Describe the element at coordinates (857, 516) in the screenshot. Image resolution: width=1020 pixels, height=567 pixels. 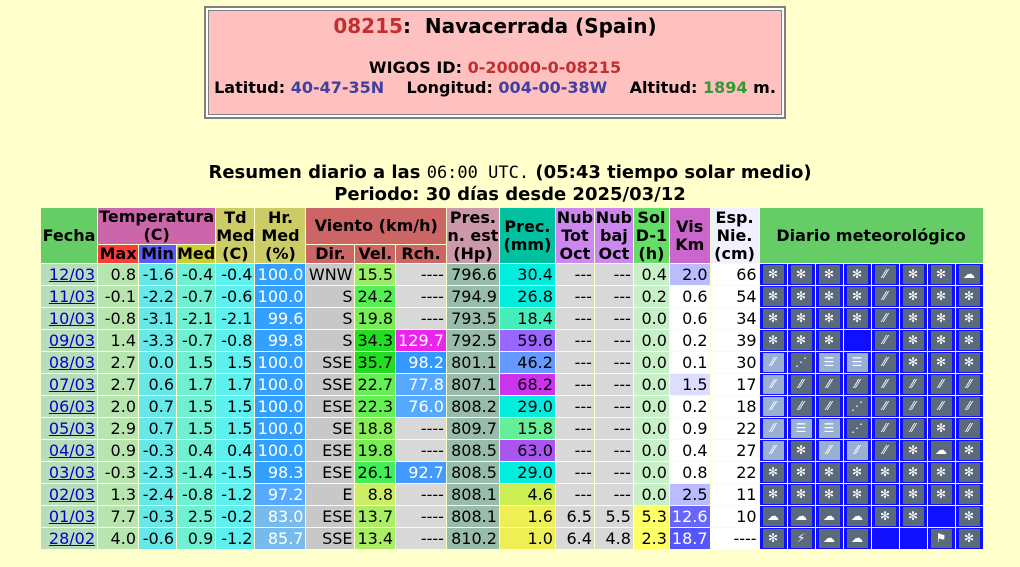
I see `fog-icon: ☁` at that location.